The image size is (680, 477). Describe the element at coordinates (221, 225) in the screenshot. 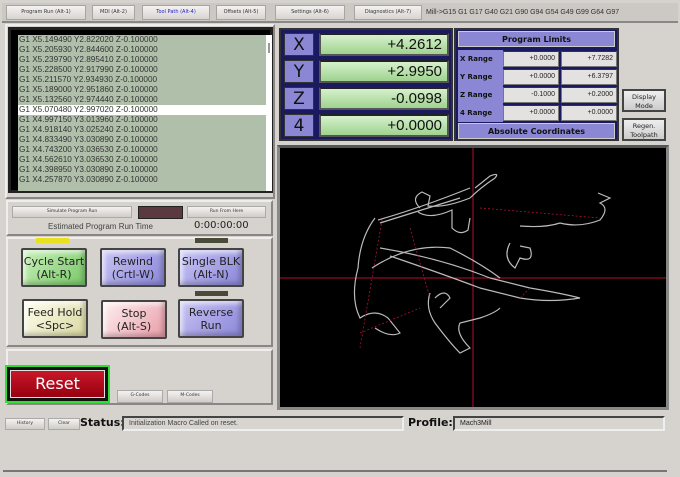

I see `est-run-time-value: 0:00:00:00` at that location.